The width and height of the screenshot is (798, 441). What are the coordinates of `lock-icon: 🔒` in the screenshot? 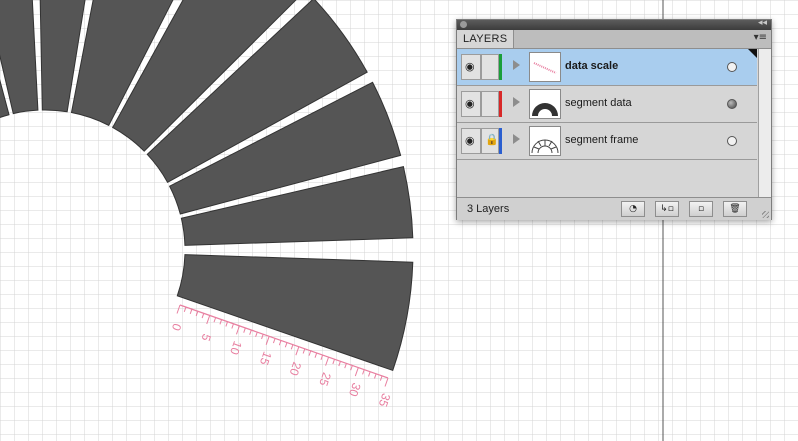 It's located at (492, 139).